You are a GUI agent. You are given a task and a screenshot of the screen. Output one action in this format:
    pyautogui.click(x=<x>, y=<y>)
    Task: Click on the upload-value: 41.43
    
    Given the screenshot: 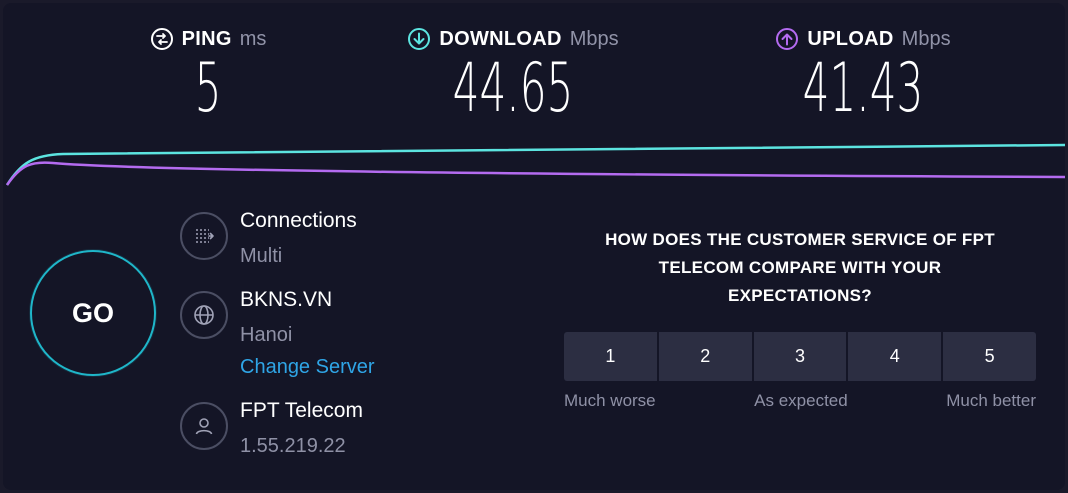 What is the action you would take?
    pyautogui.click(x=863, y=88)
    